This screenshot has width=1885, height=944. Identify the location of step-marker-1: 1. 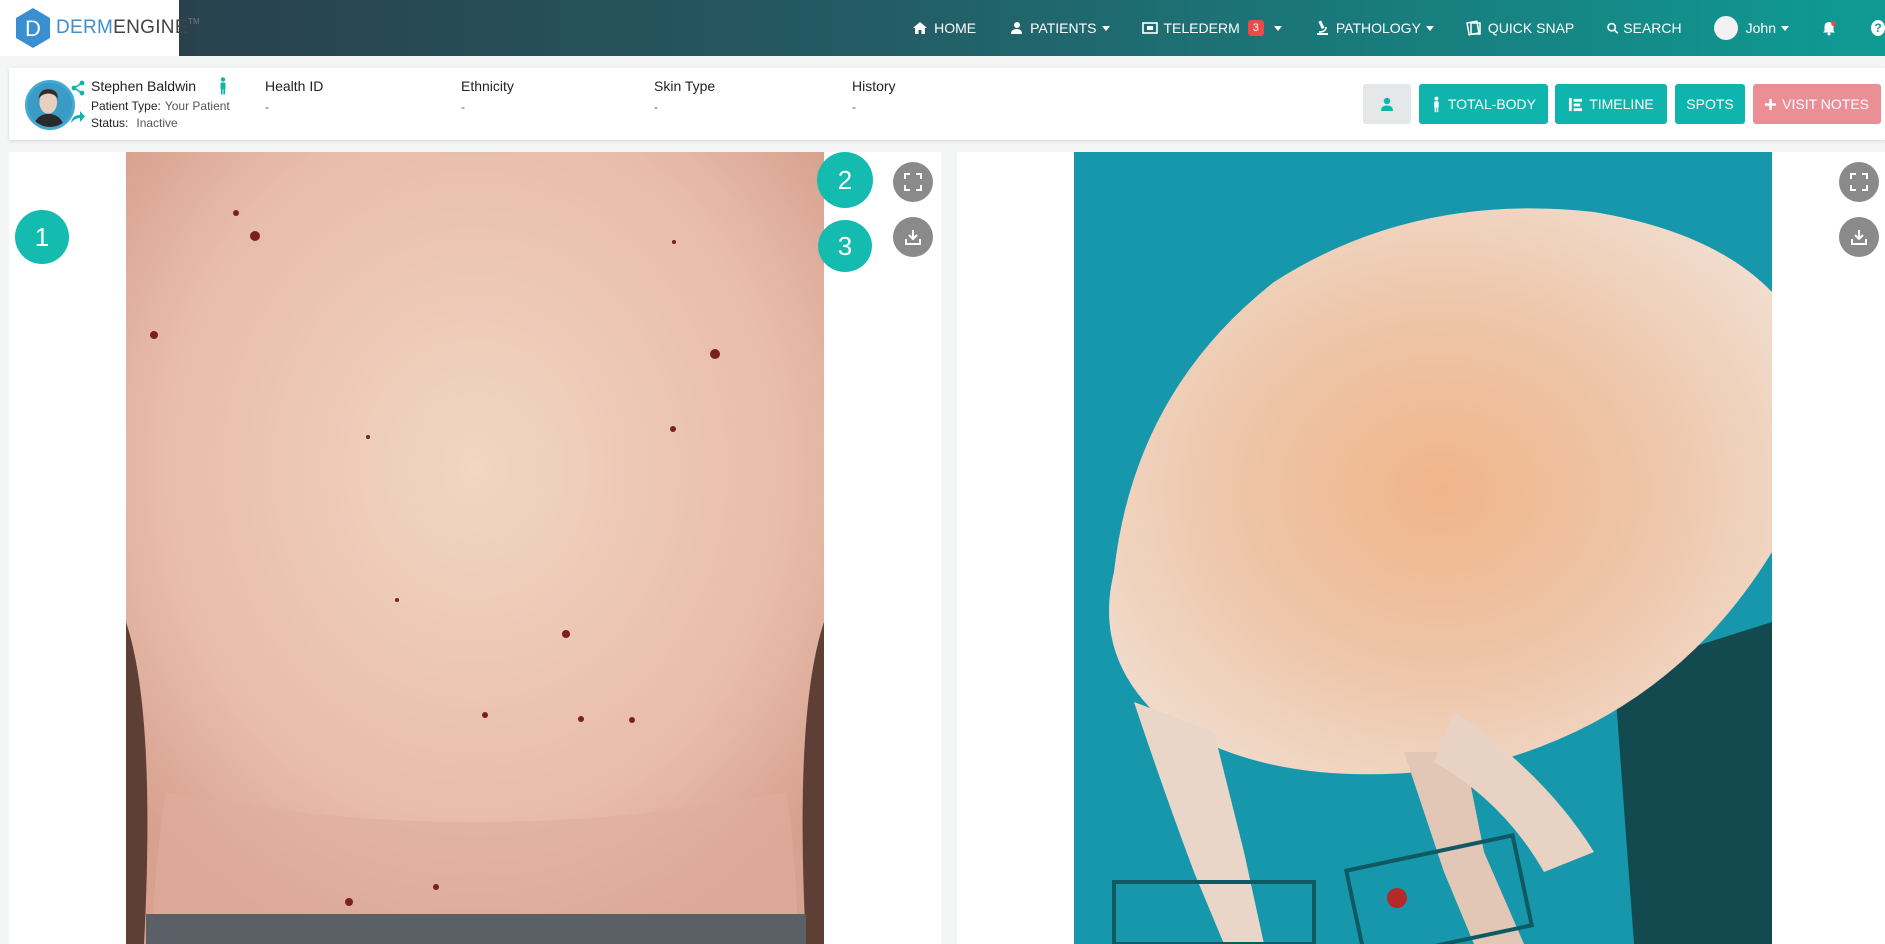
(42, 237).